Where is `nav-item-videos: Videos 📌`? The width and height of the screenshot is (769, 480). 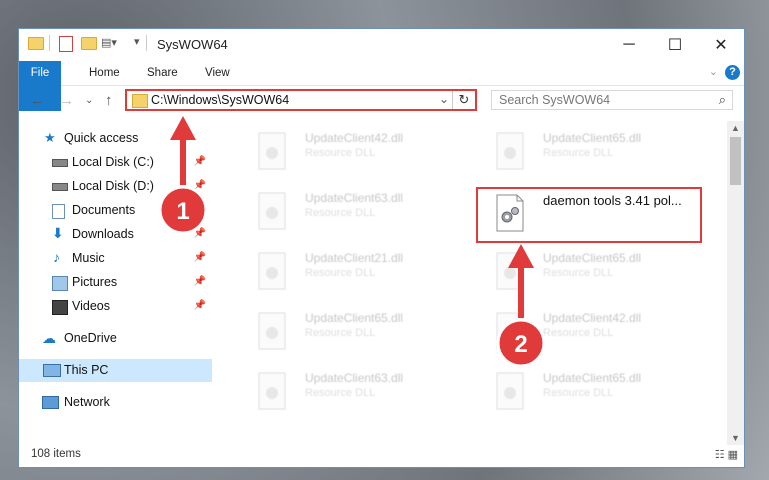
nav-item-videos: Videos 📌 is located at coordinates (115, 306).